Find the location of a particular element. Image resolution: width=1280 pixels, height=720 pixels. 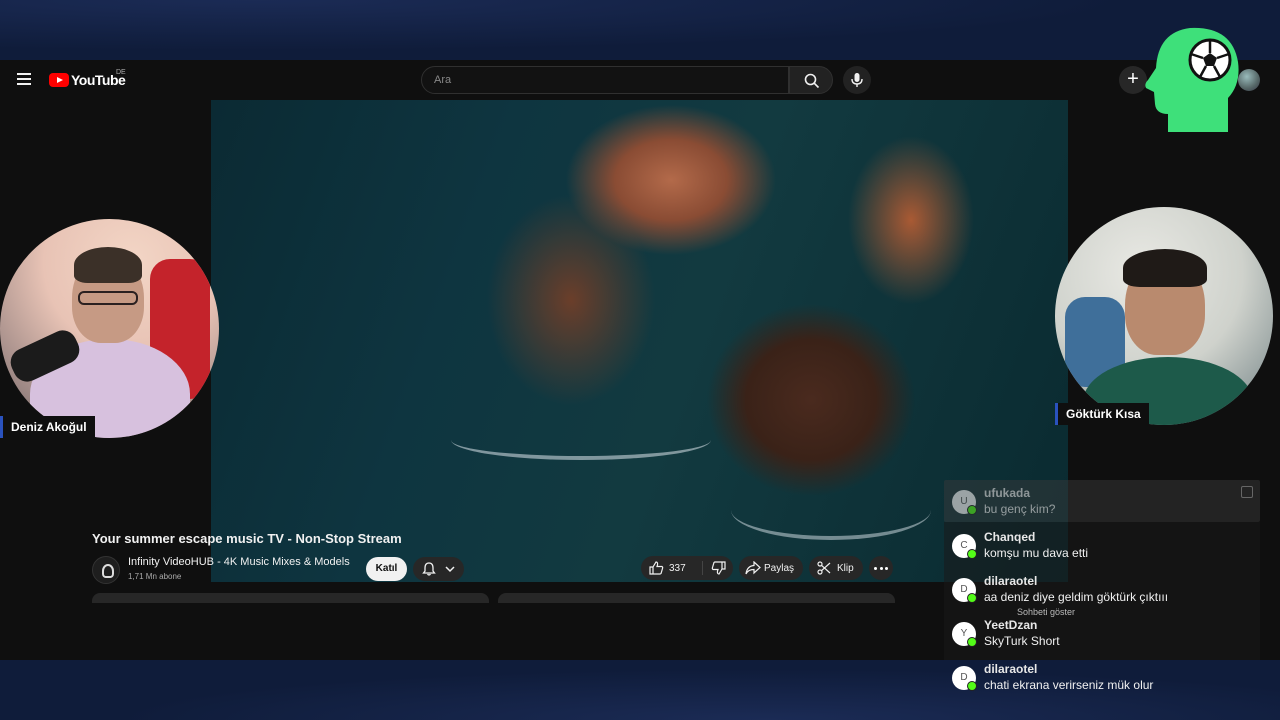

youtube-play-icon is located at coordinates (59, 80).